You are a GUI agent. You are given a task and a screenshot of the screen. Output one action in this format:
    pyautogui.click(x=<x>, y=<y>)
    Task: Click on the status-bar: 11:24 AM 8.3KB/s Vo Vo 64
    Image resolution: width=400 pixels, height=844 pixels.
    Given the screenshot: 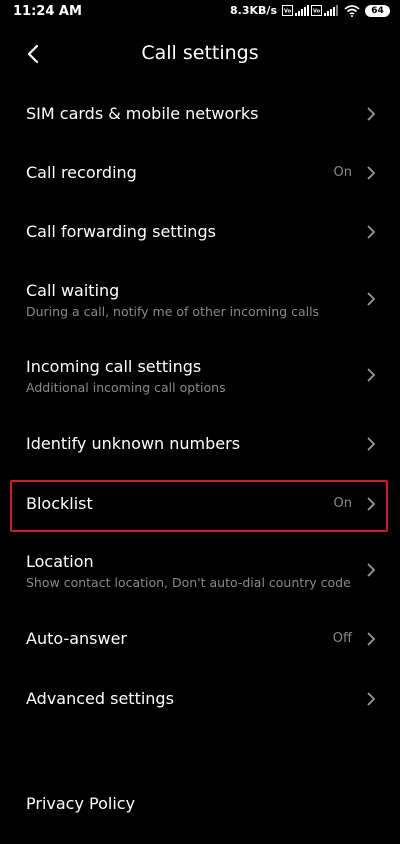 What is the action you would take?
    pyautogui.click(x=200, y=13)
    